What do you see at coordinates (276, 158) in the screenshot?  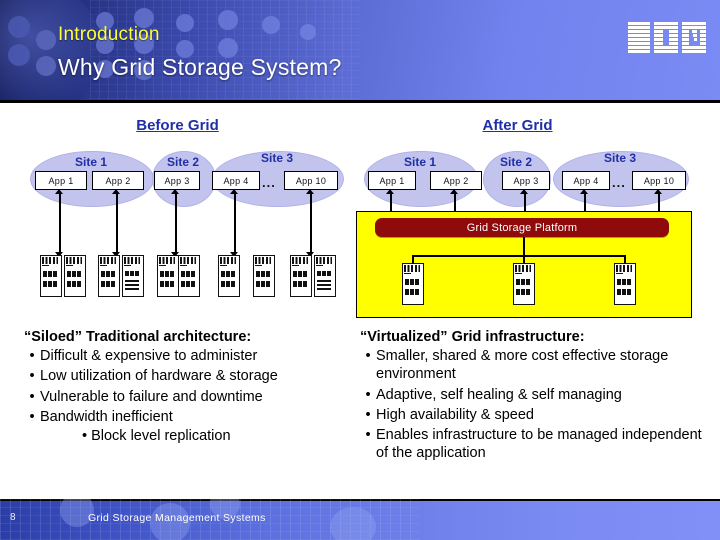 I see `before-site-3-label: Site 3` at bounding box center [276, 158].